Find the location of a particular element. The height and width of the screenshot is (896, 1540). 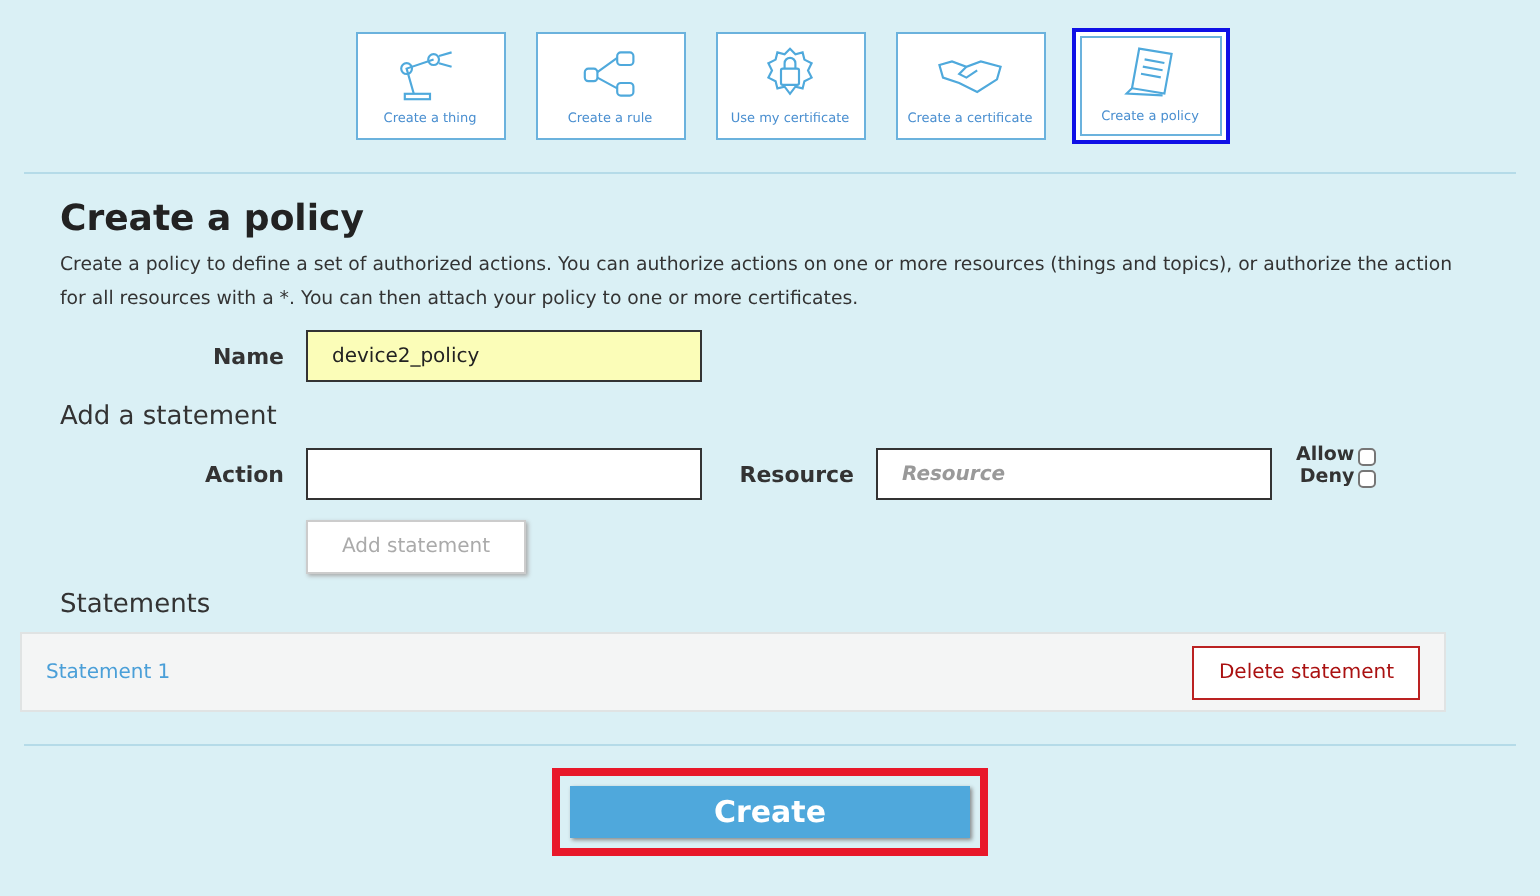

resource-field: Resource is located at coordinates (1074, 474).